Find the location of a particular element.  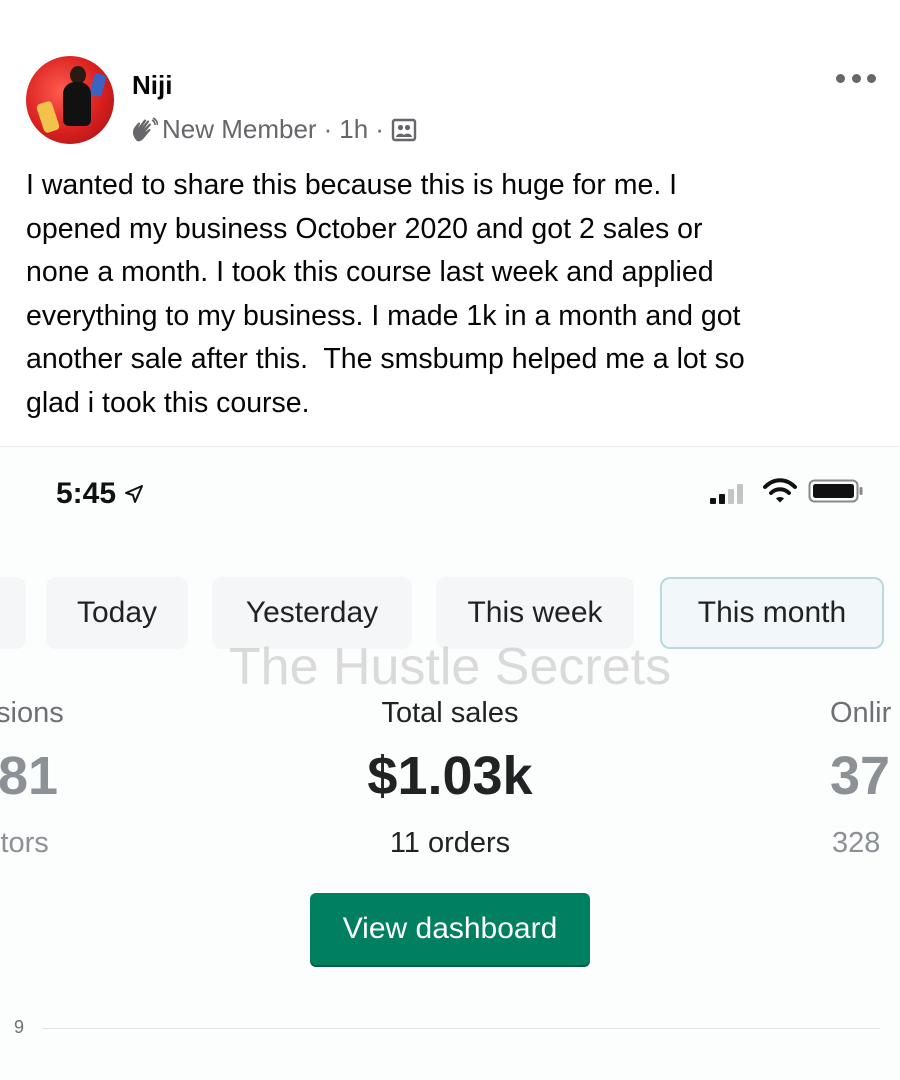

author-avatar is located at coordinates (70, 100).